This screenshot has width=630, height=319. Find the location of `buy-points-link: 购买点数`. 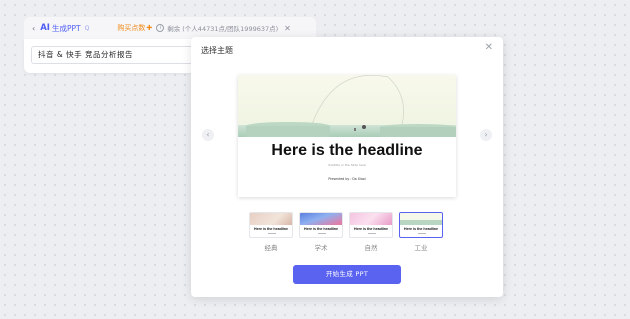

buy-points-link: 购买点数 is located at coordinates (131, 28).